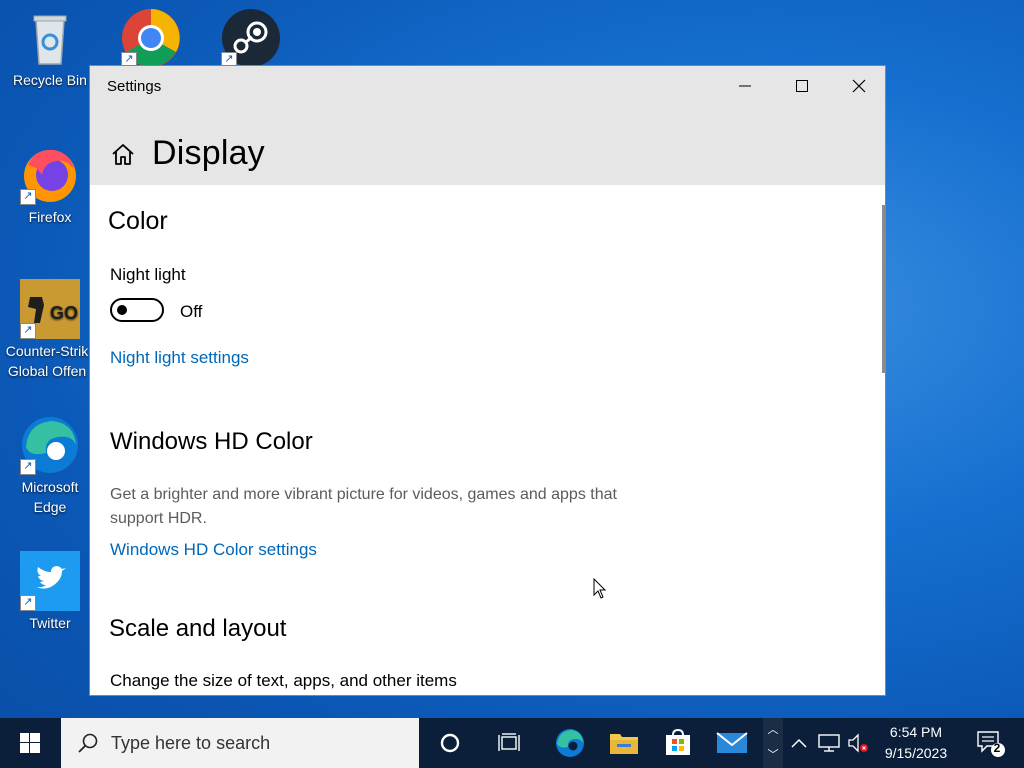  I want to click on taskbar-edge-button, so click(570, 743).